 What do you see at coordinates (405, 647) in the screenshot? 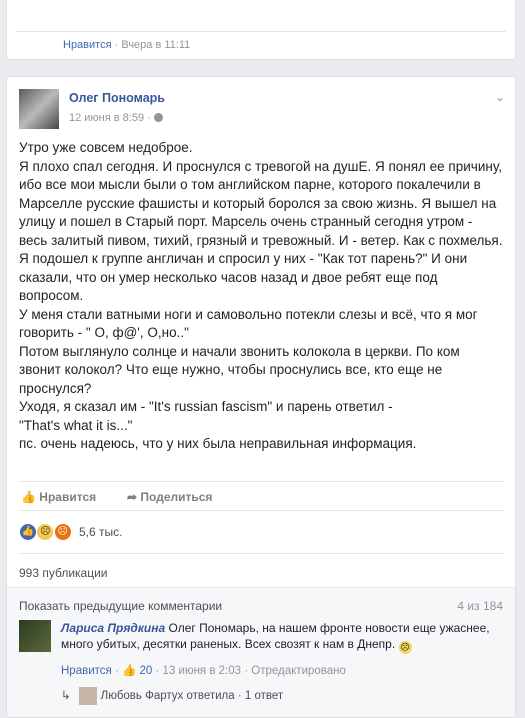
I see `sad-emoji-icon: ☹` at bounding box center [405, 647].